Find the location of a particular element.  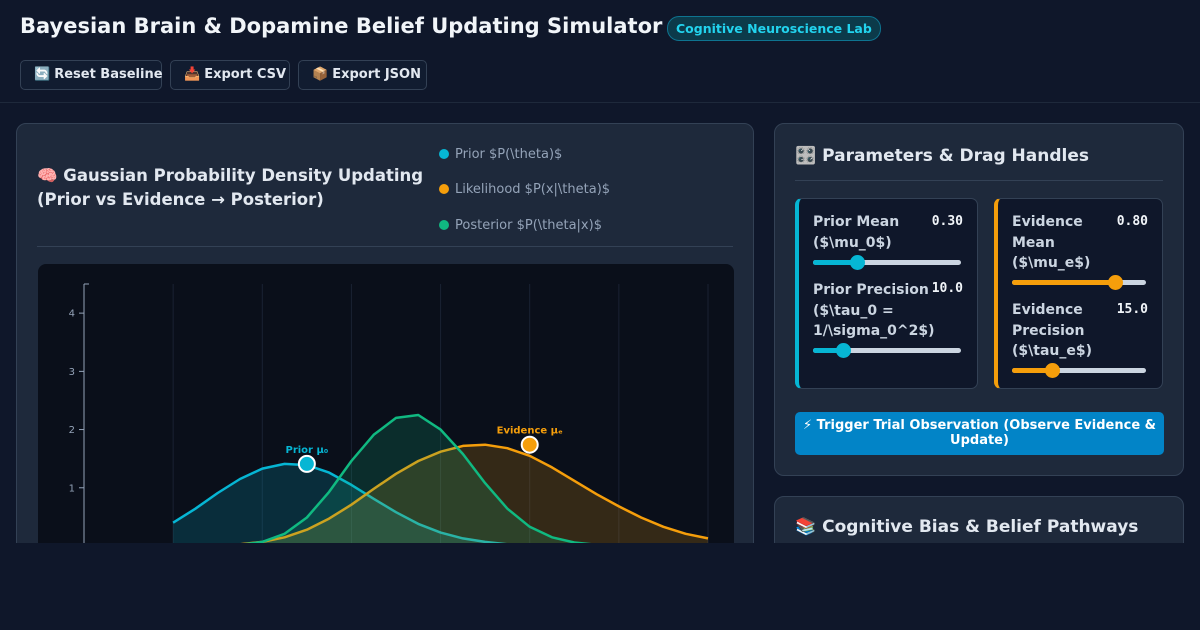

cognitive-bias-panel-title: 📚 Cognitive Bias & Belief Pathways is located at coordinates (966, 527).